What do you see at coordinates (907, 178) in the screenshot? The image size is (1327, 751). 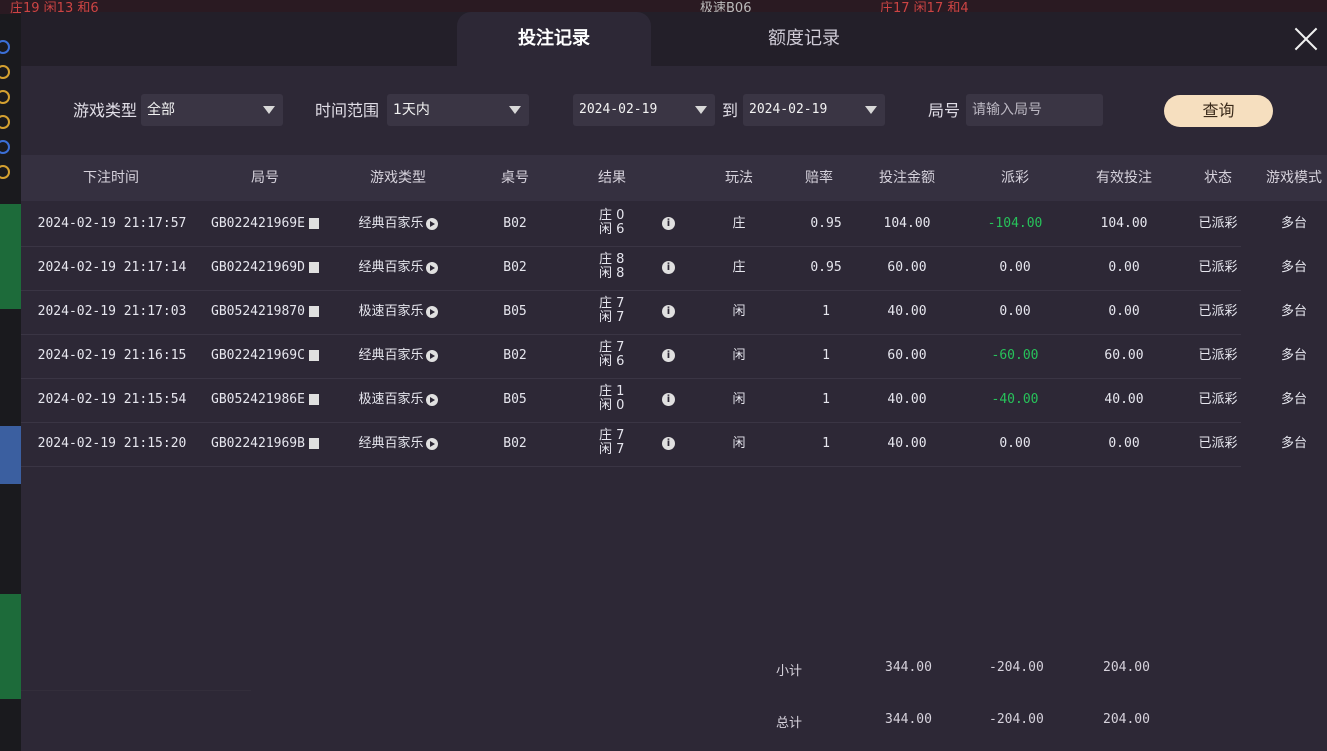 I see `column-header: 投注金额` at bounding box center [907, 178].